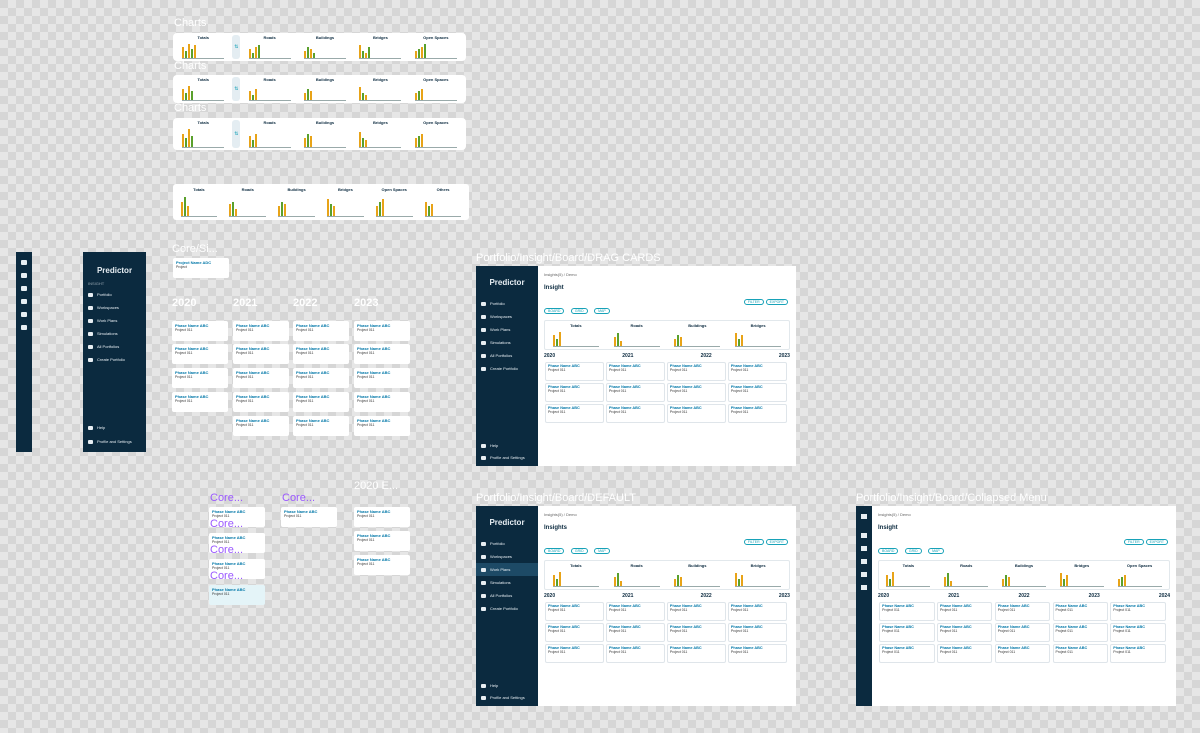 This screenshot has width=1200, height=733. I want to click on phase-card-selected: Phase Name ABC Project 011, so click(237, 595).